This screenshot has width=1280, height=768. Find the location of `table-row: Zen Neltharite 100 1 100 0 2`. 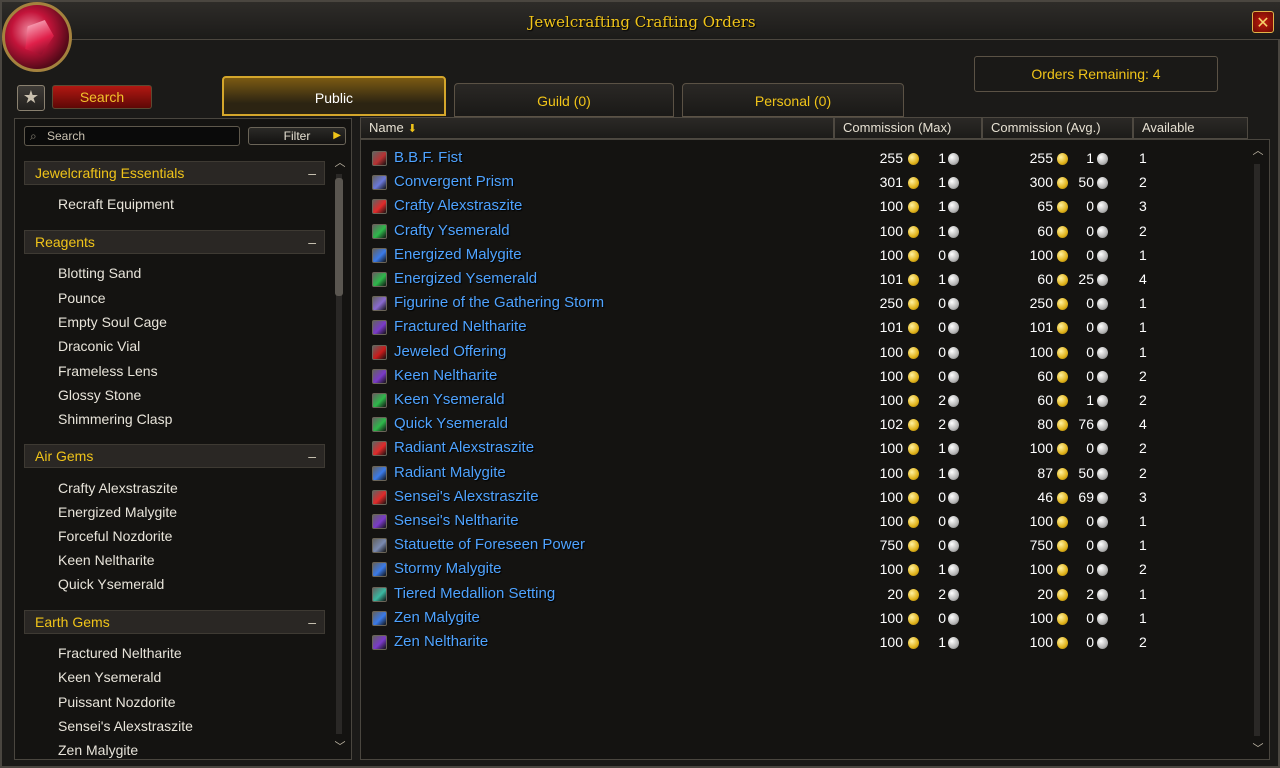

table-row: Zen Neltharite 100 1 100 0 2 is located at coordinates (817, 643).